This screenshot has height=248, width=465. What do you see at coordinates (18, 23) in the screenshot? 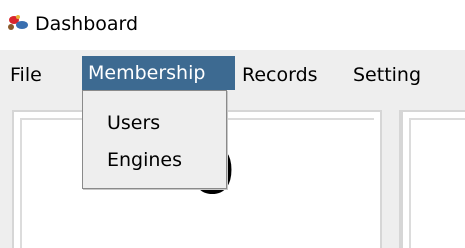
I see `app-logo-icon` at bounding box center [18, 23].